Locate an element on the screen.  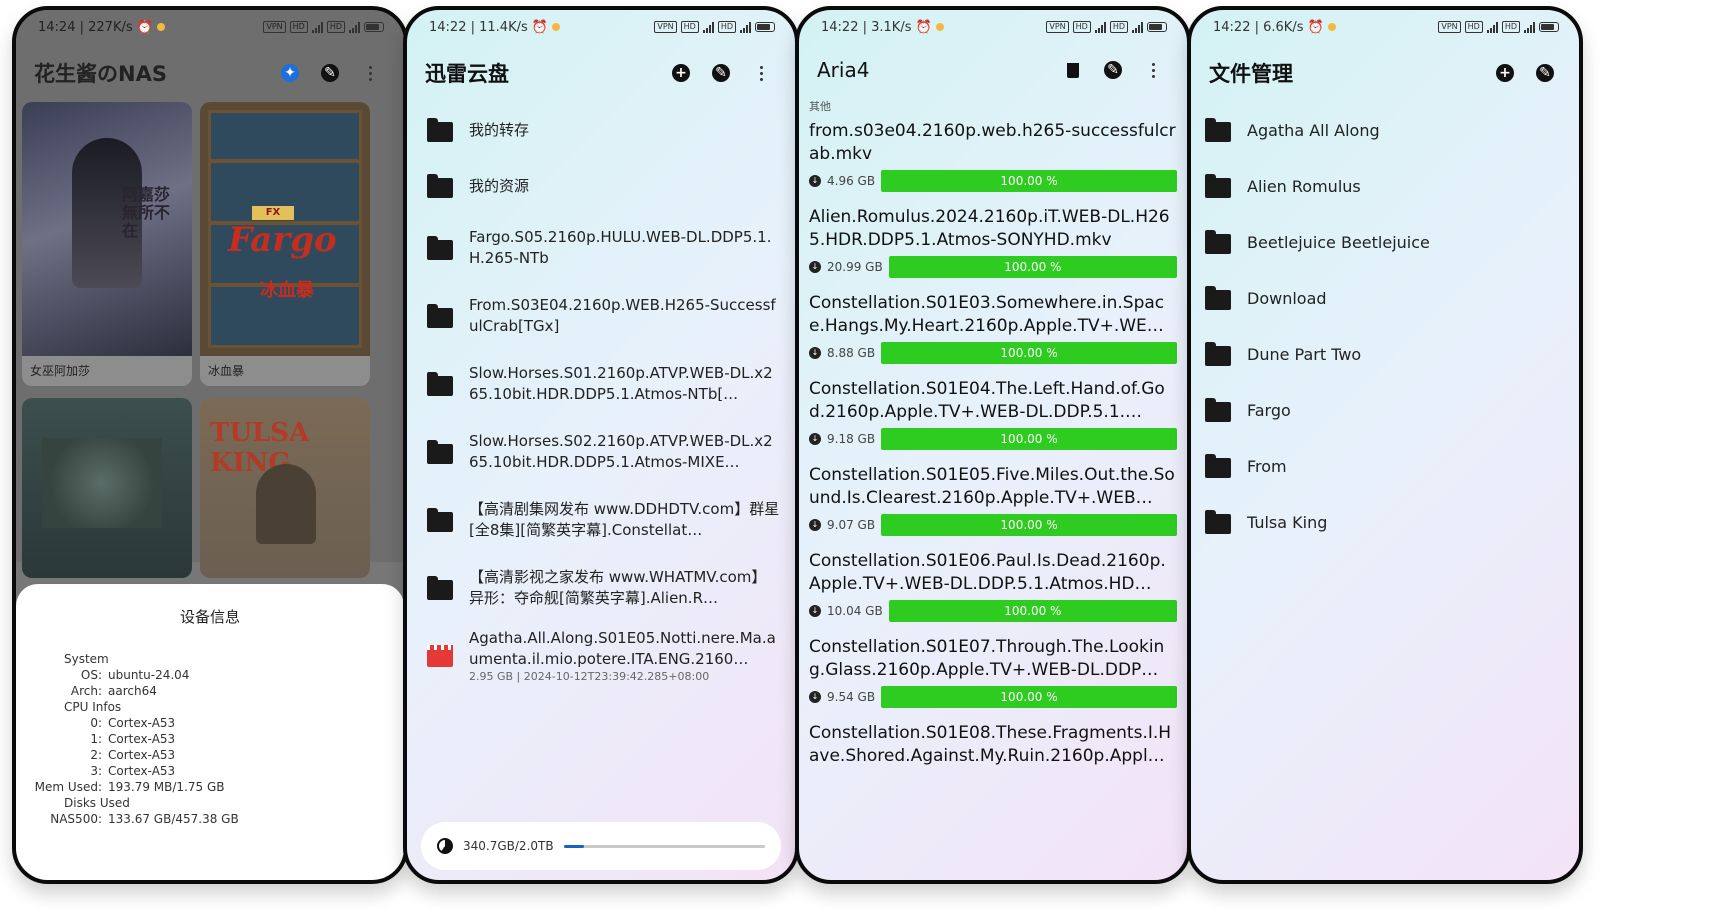
item-meta: 2.95 GB | 2024-10-12T23:39:42.285+08:00 is located at coordinates (589, 676).